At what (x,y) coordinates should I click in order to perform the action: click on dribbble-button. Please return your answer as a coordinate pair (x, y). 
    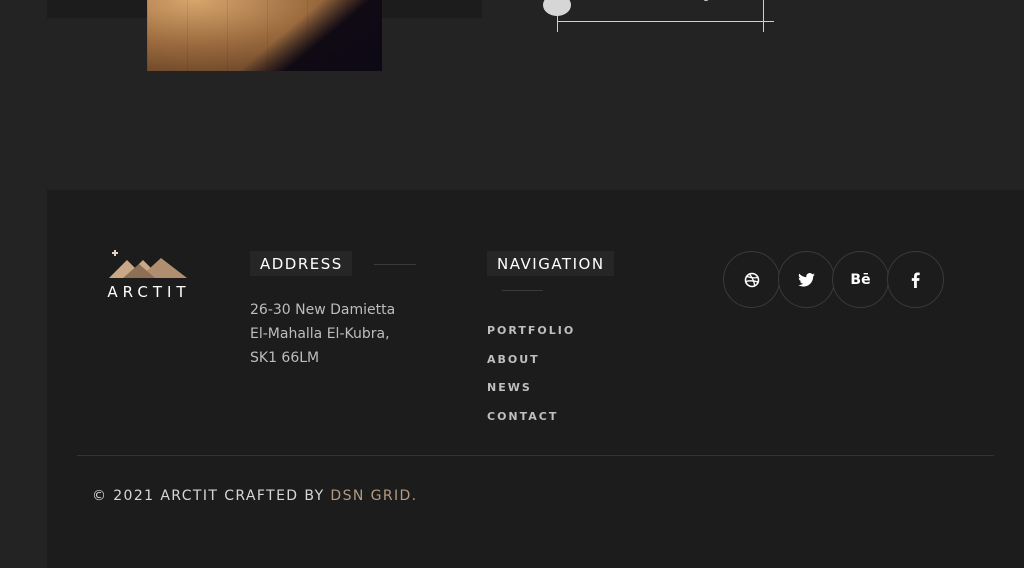
    Looking at the image, I should click on (751, 279).